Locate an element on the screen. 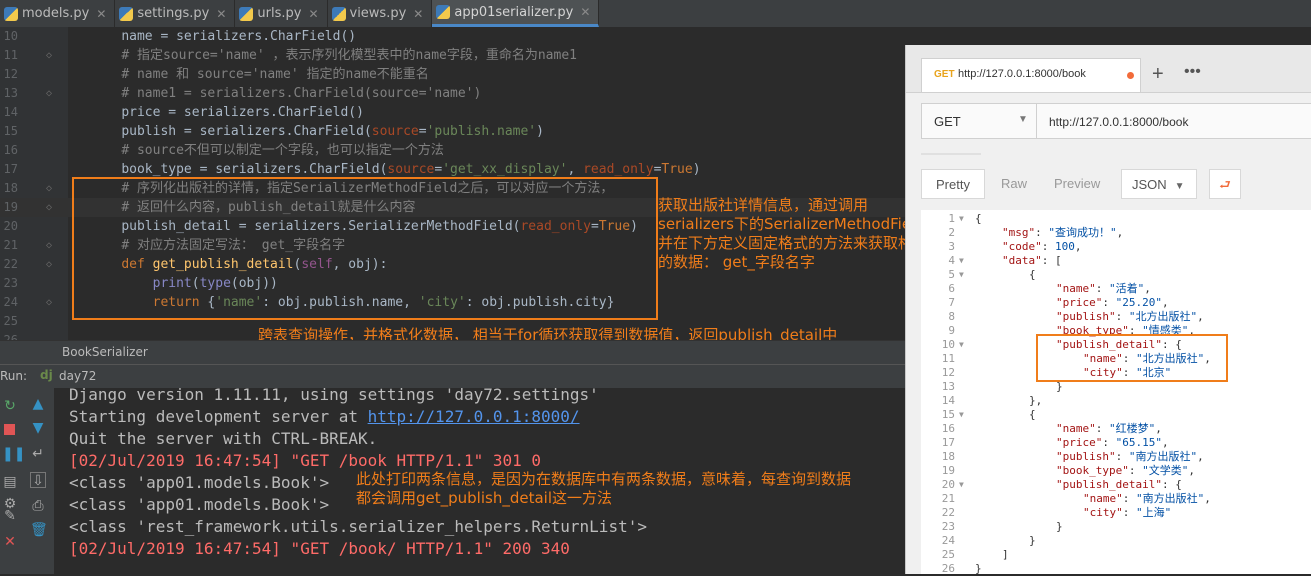 The height and width of the screenshot is (576, 1311). json-token: "data" is located at coordinates (1022, 260).